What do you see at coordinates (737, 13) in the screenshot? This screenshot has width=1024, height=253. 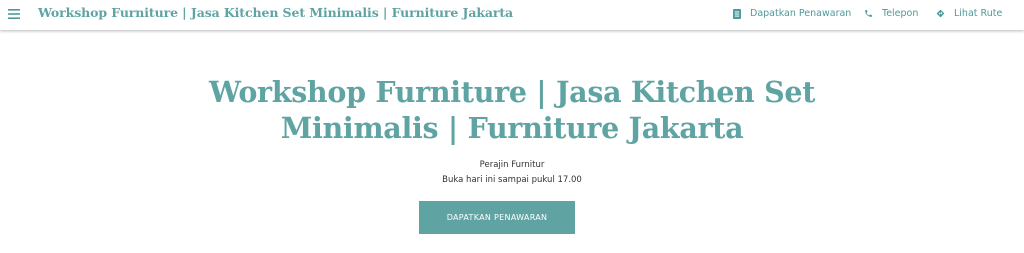 I see `receipt-icon` at bounding box center [737, 13].